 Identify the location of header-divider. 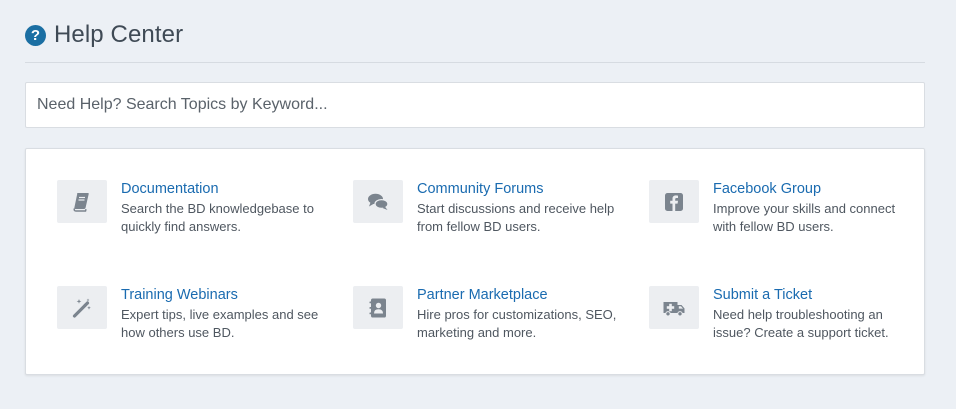
(475, 62).